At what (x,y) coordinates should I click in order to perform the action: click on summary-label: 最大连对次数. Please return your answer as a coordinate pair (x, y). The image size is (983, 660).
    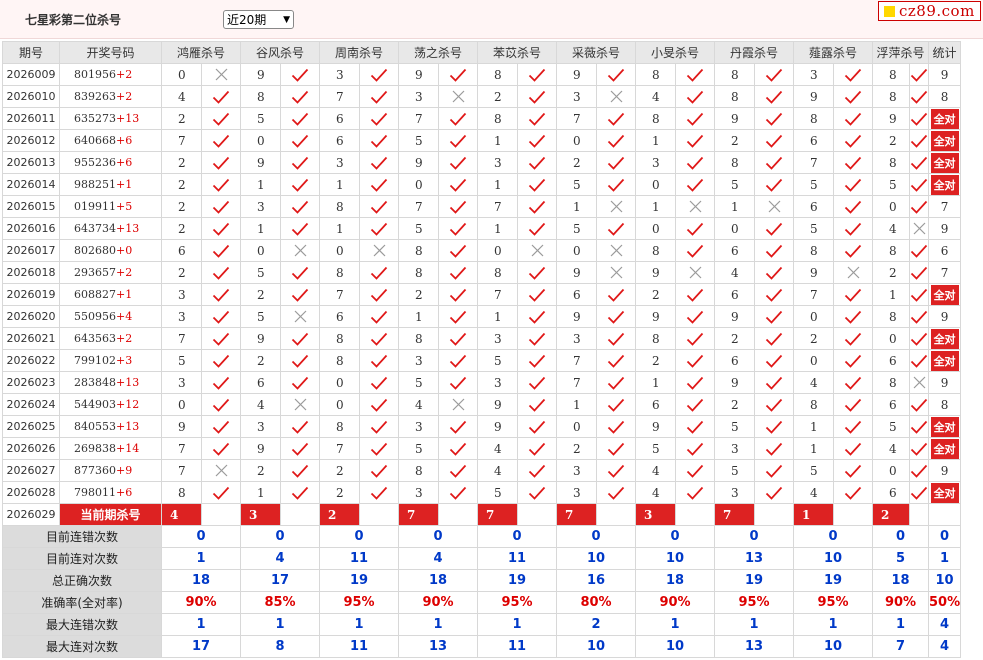
    Looking at the image, I should click on (82, 646).